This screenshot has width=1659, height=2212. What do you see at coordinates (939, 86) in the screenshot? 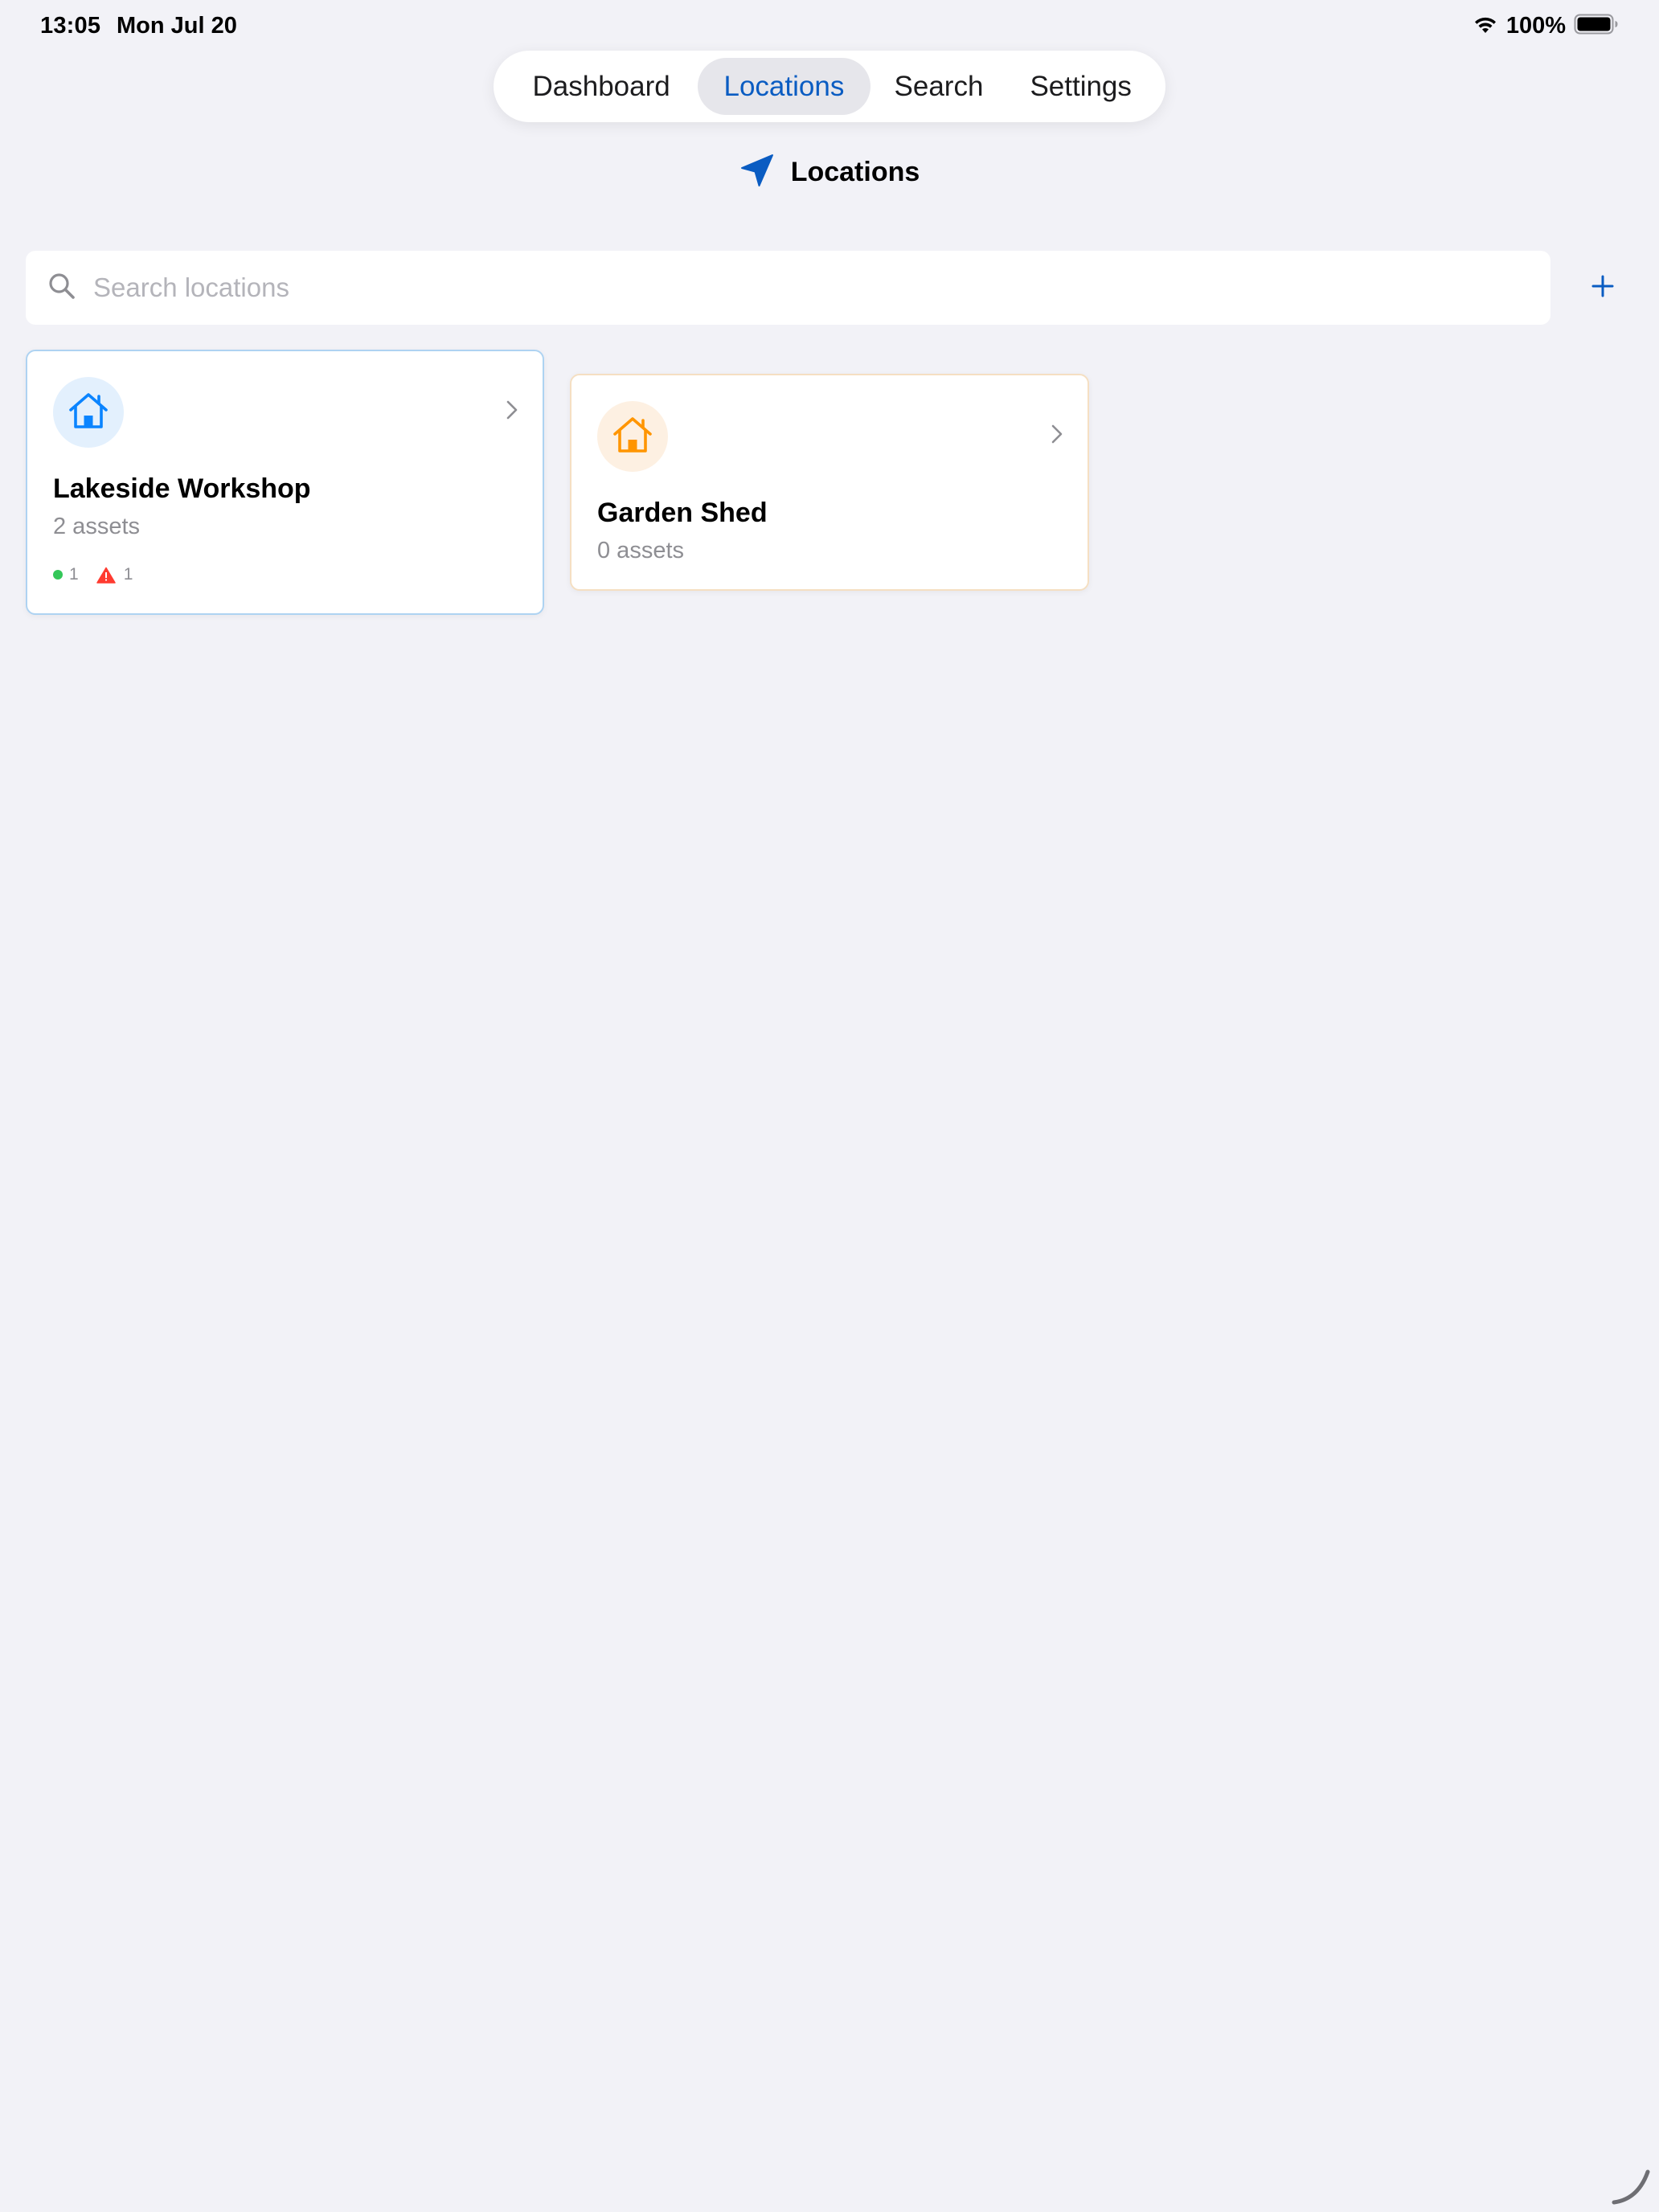
I see `tab-search: Search` at bounding box center [939, 86].